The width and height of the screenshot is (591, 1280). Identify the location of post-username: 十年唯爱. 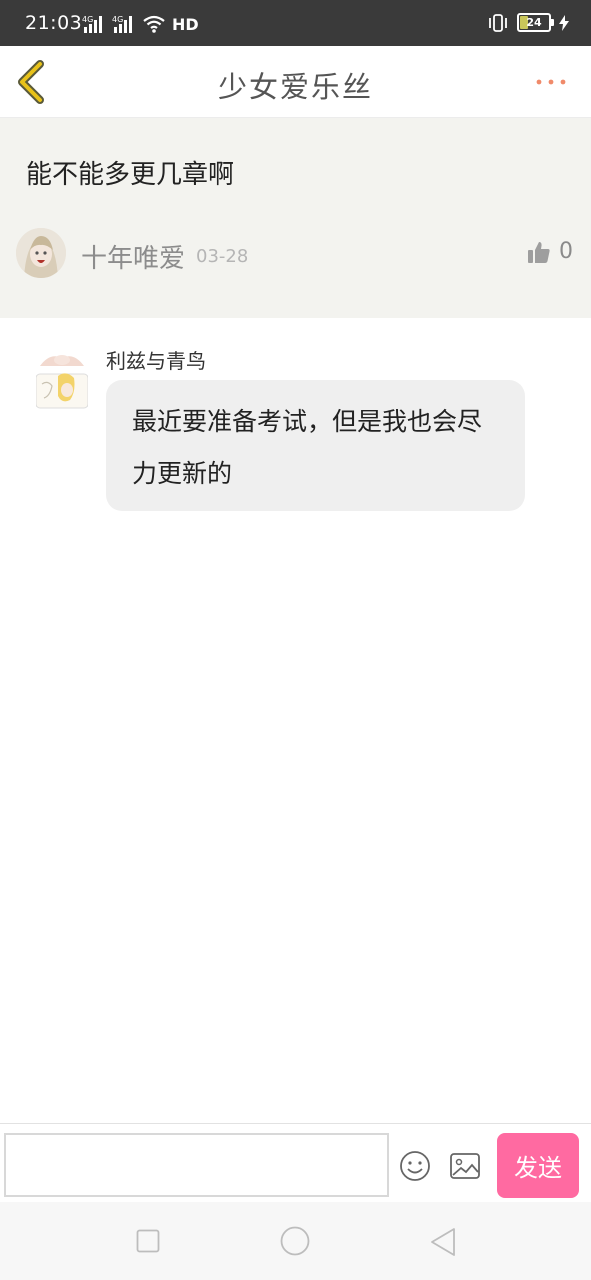
(133, 256).